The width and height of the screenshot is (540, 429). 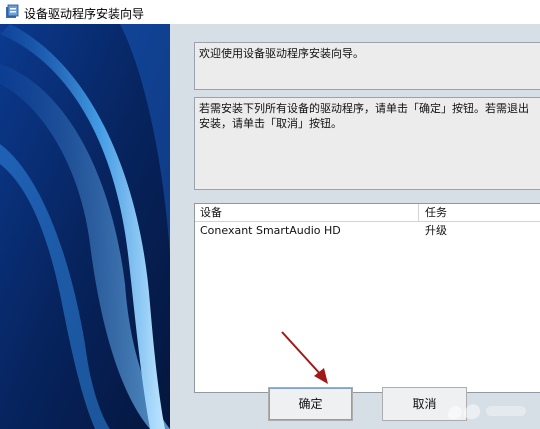 I want to click on installer-icon, so click(x=12, y=11).